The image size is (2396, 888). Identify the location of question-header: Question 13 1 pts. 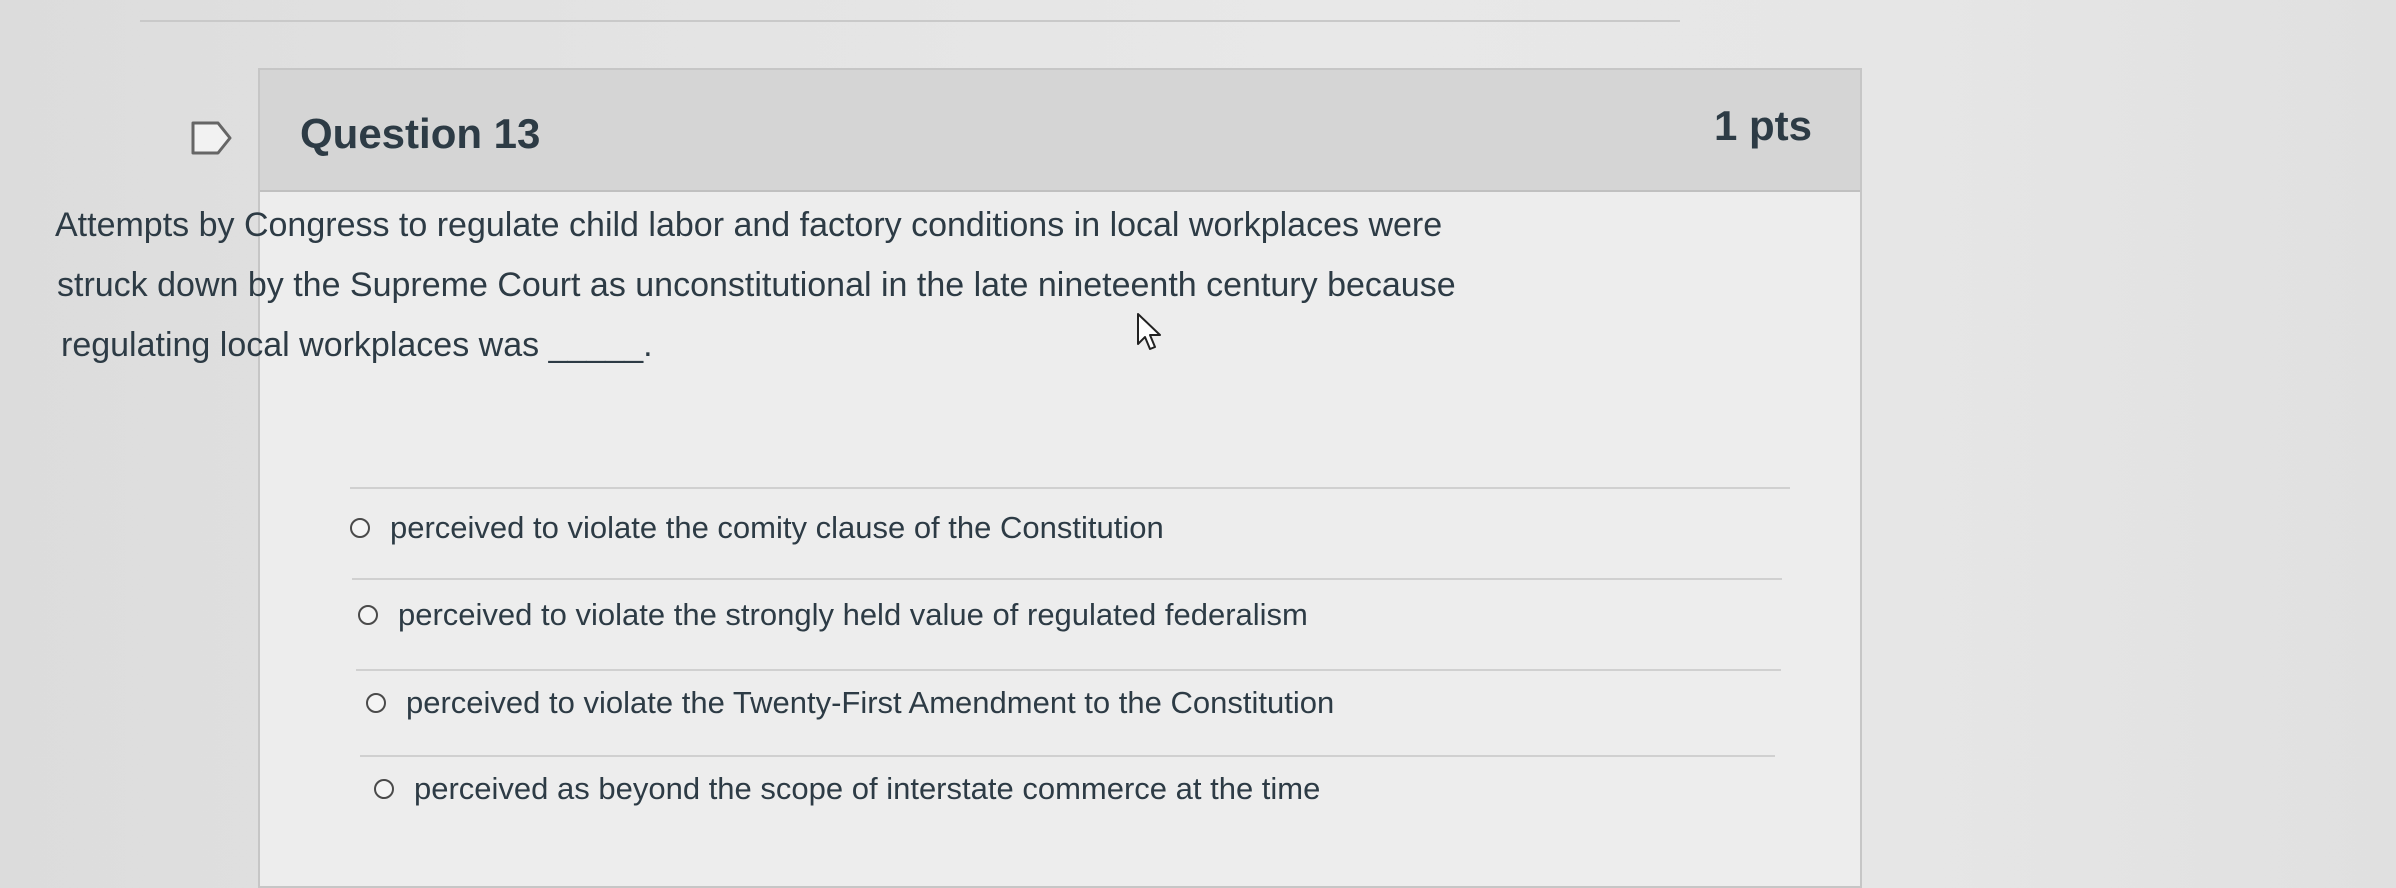
(1060, 131).